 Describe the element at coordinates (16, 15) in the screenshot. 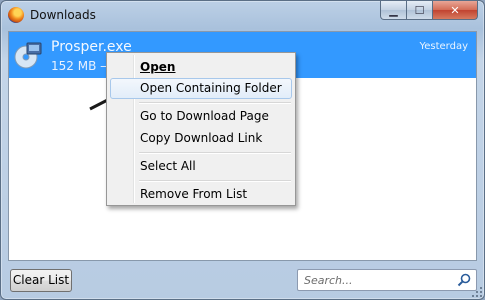

I see `firefox-icon` at that location.